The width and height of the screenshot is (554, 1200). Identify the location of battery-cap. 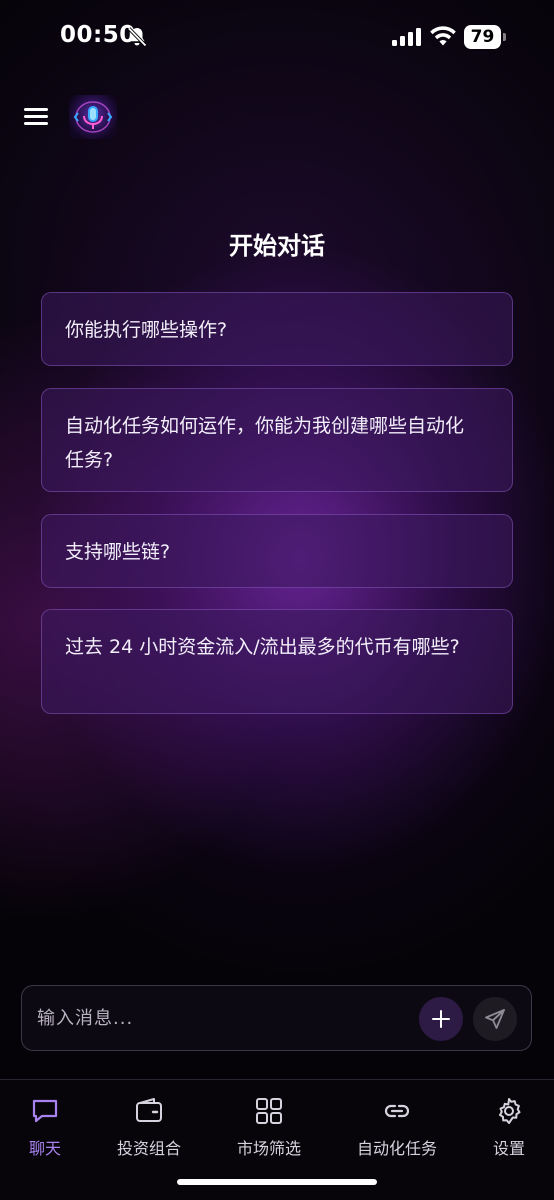
(504, 37).